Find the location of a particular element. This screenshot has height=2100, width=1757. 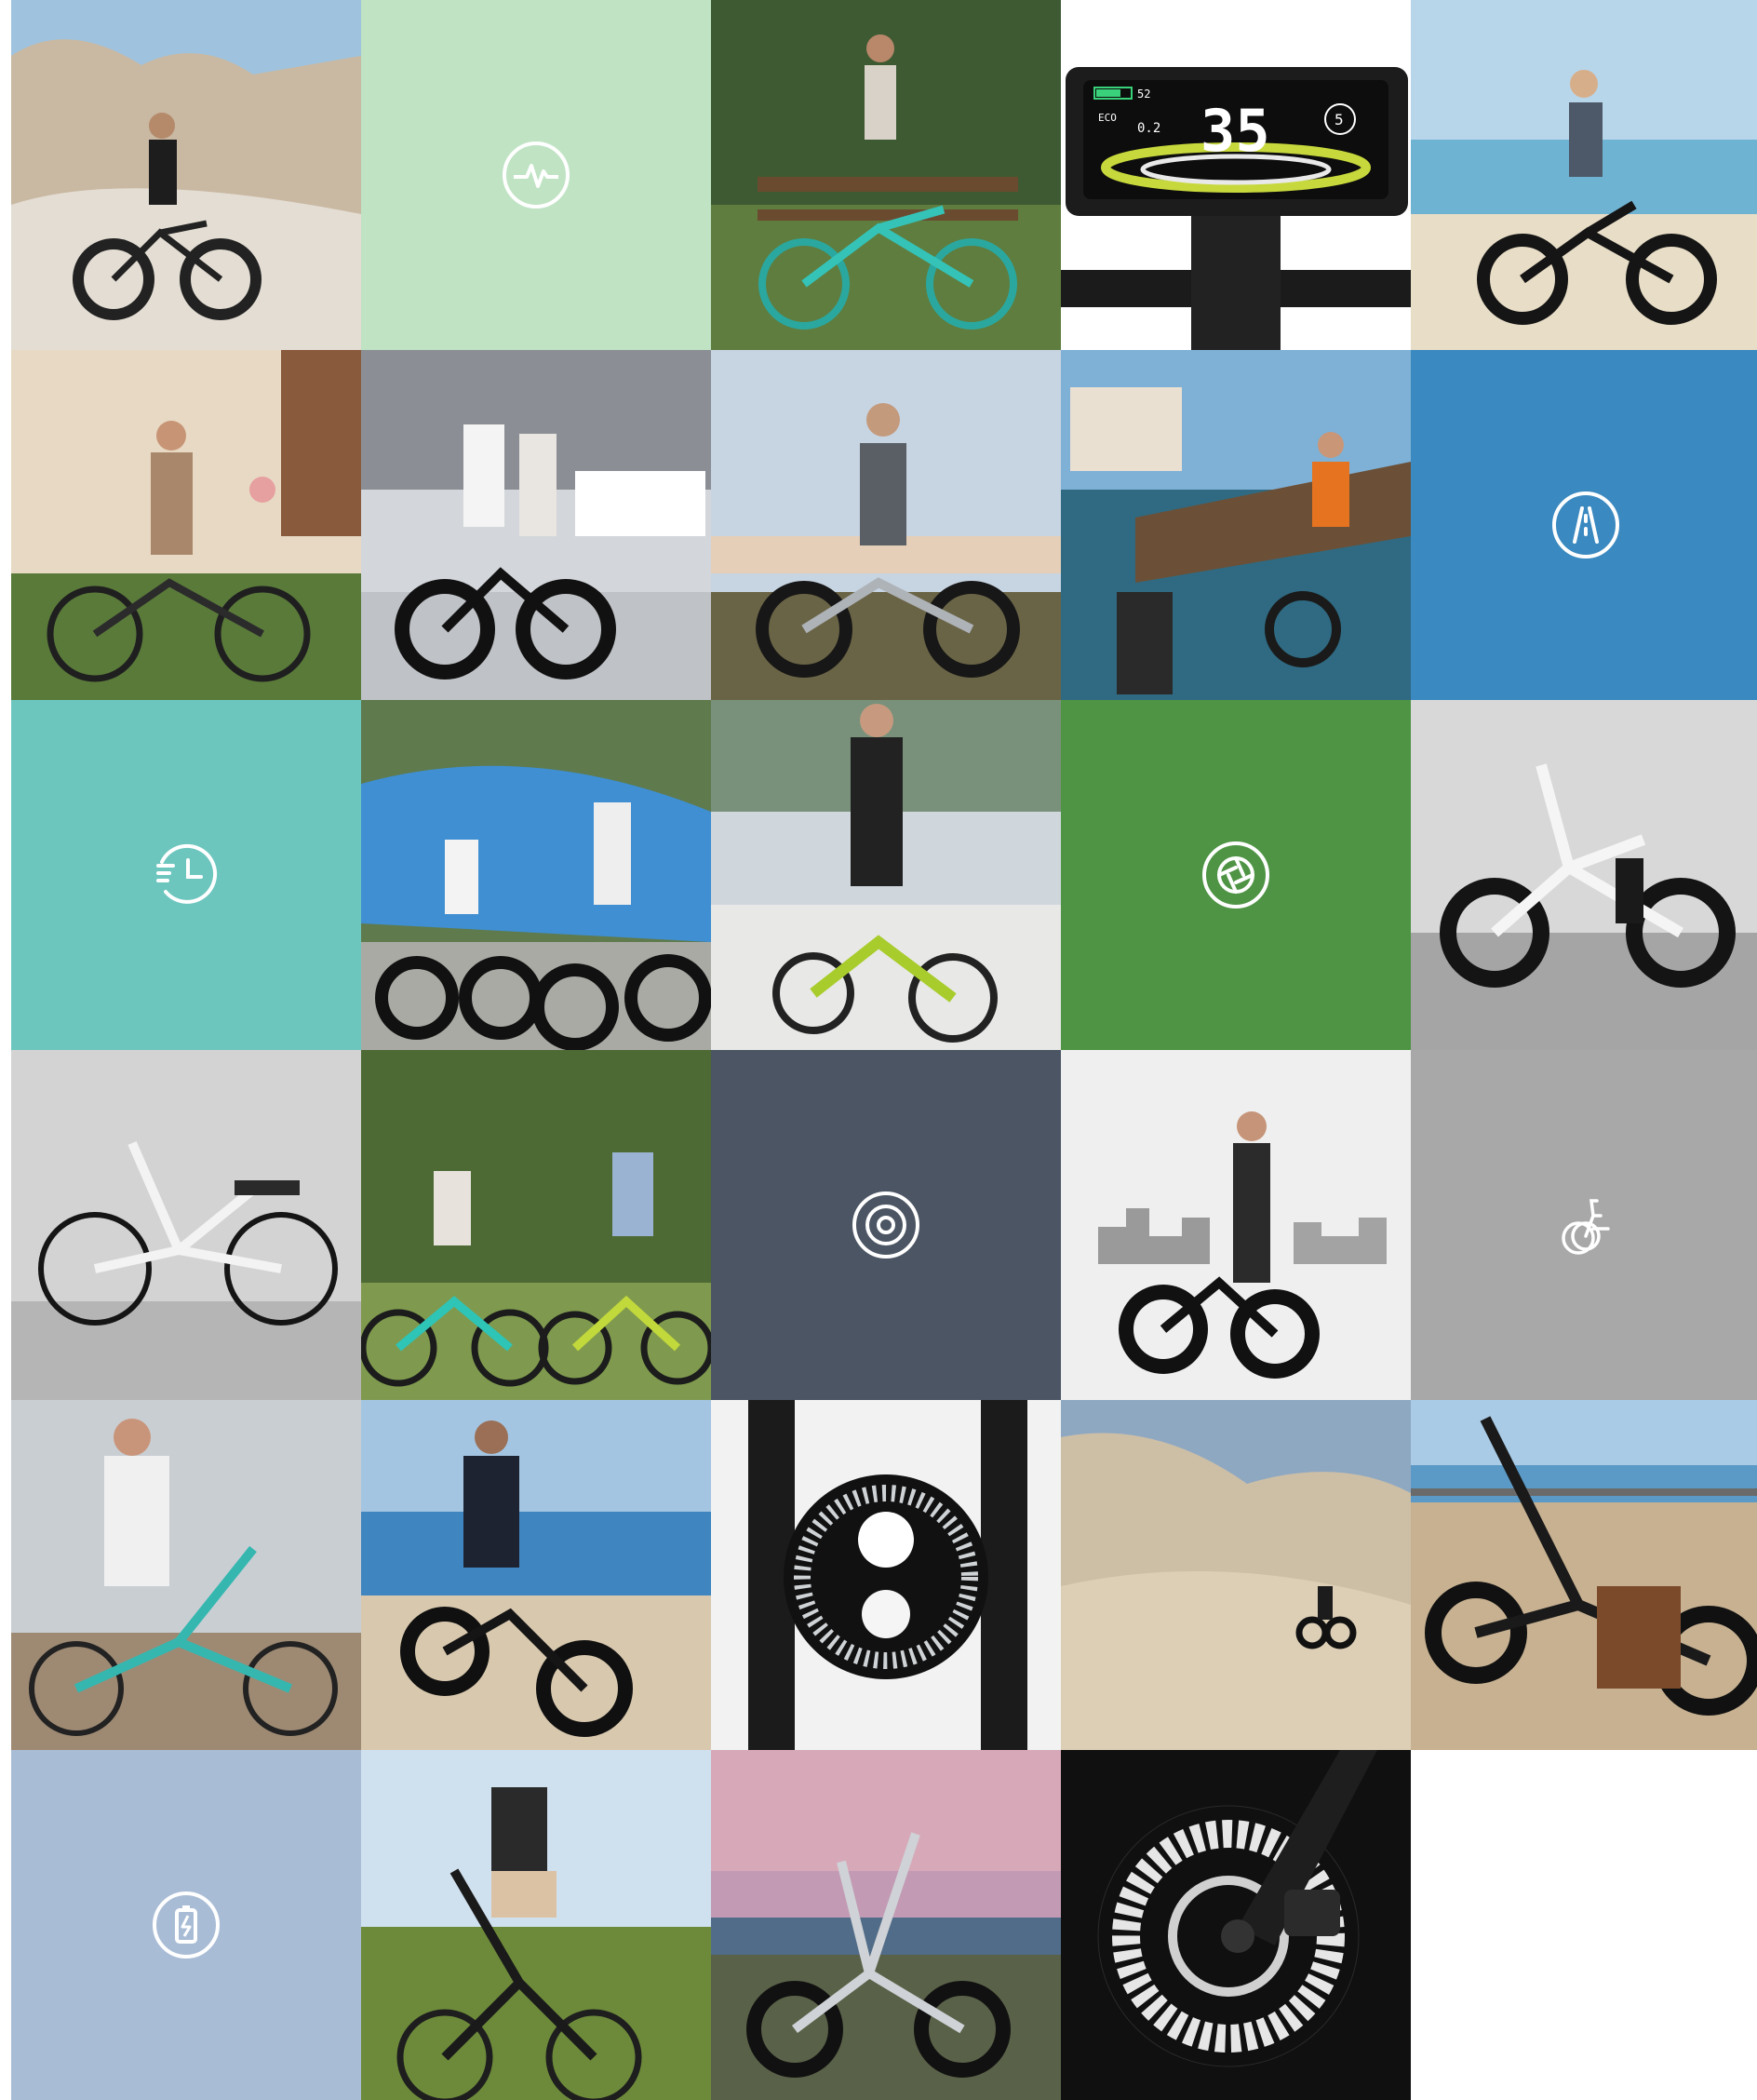

battery-level-text: 52 is located at coordinates (1143, 94).